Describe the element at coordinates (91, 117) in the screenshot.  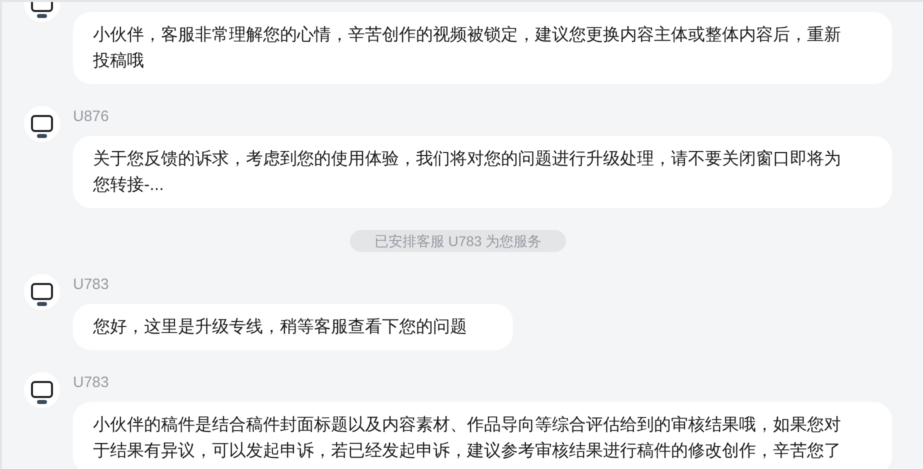
I see `sender-name: U876` at that location.